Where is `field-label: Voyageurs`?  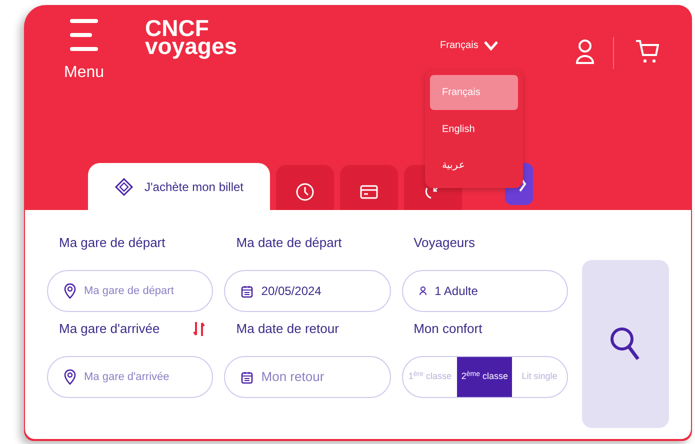 field-label: Voyageurs is located at coordinates (443, 243).